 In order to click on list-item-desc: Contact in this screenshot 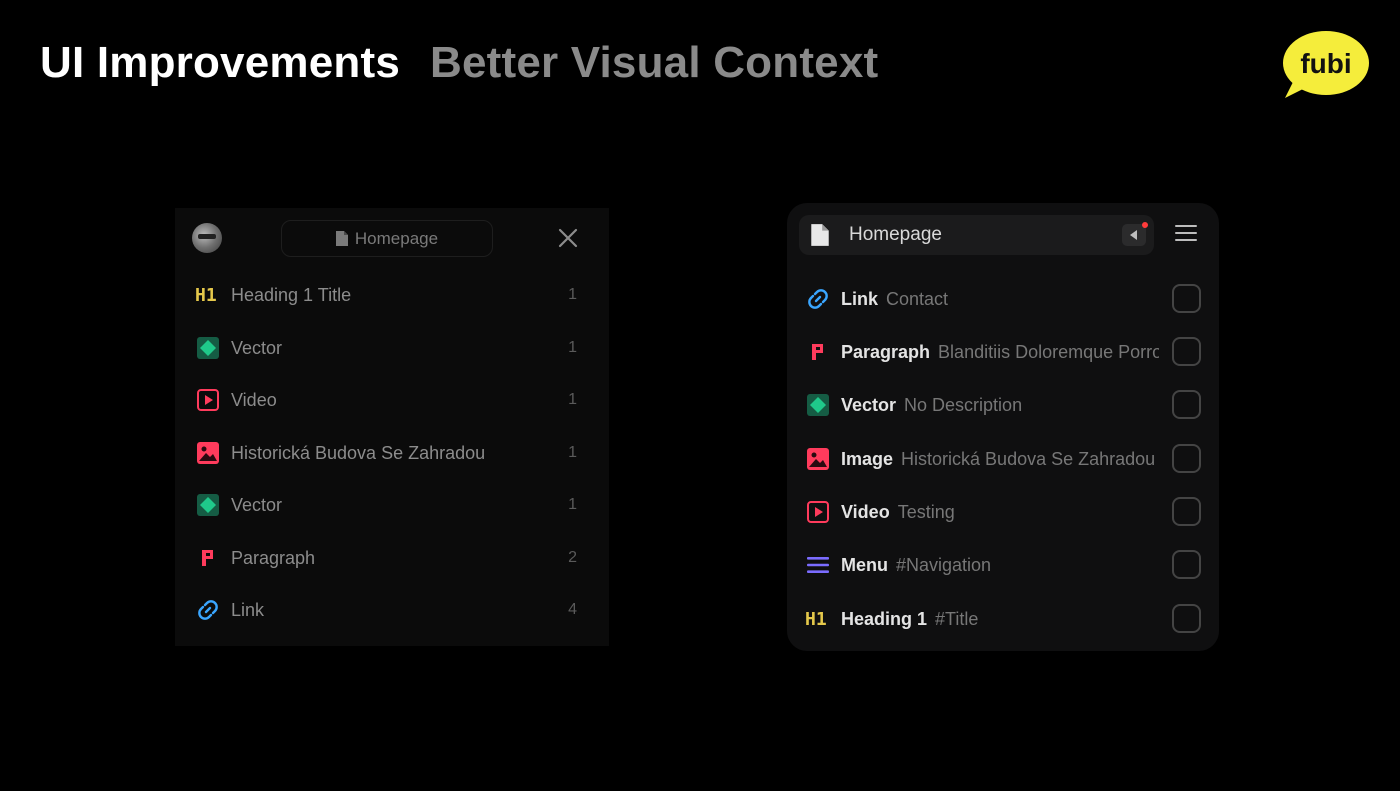, I will do `click(917, 298)`.